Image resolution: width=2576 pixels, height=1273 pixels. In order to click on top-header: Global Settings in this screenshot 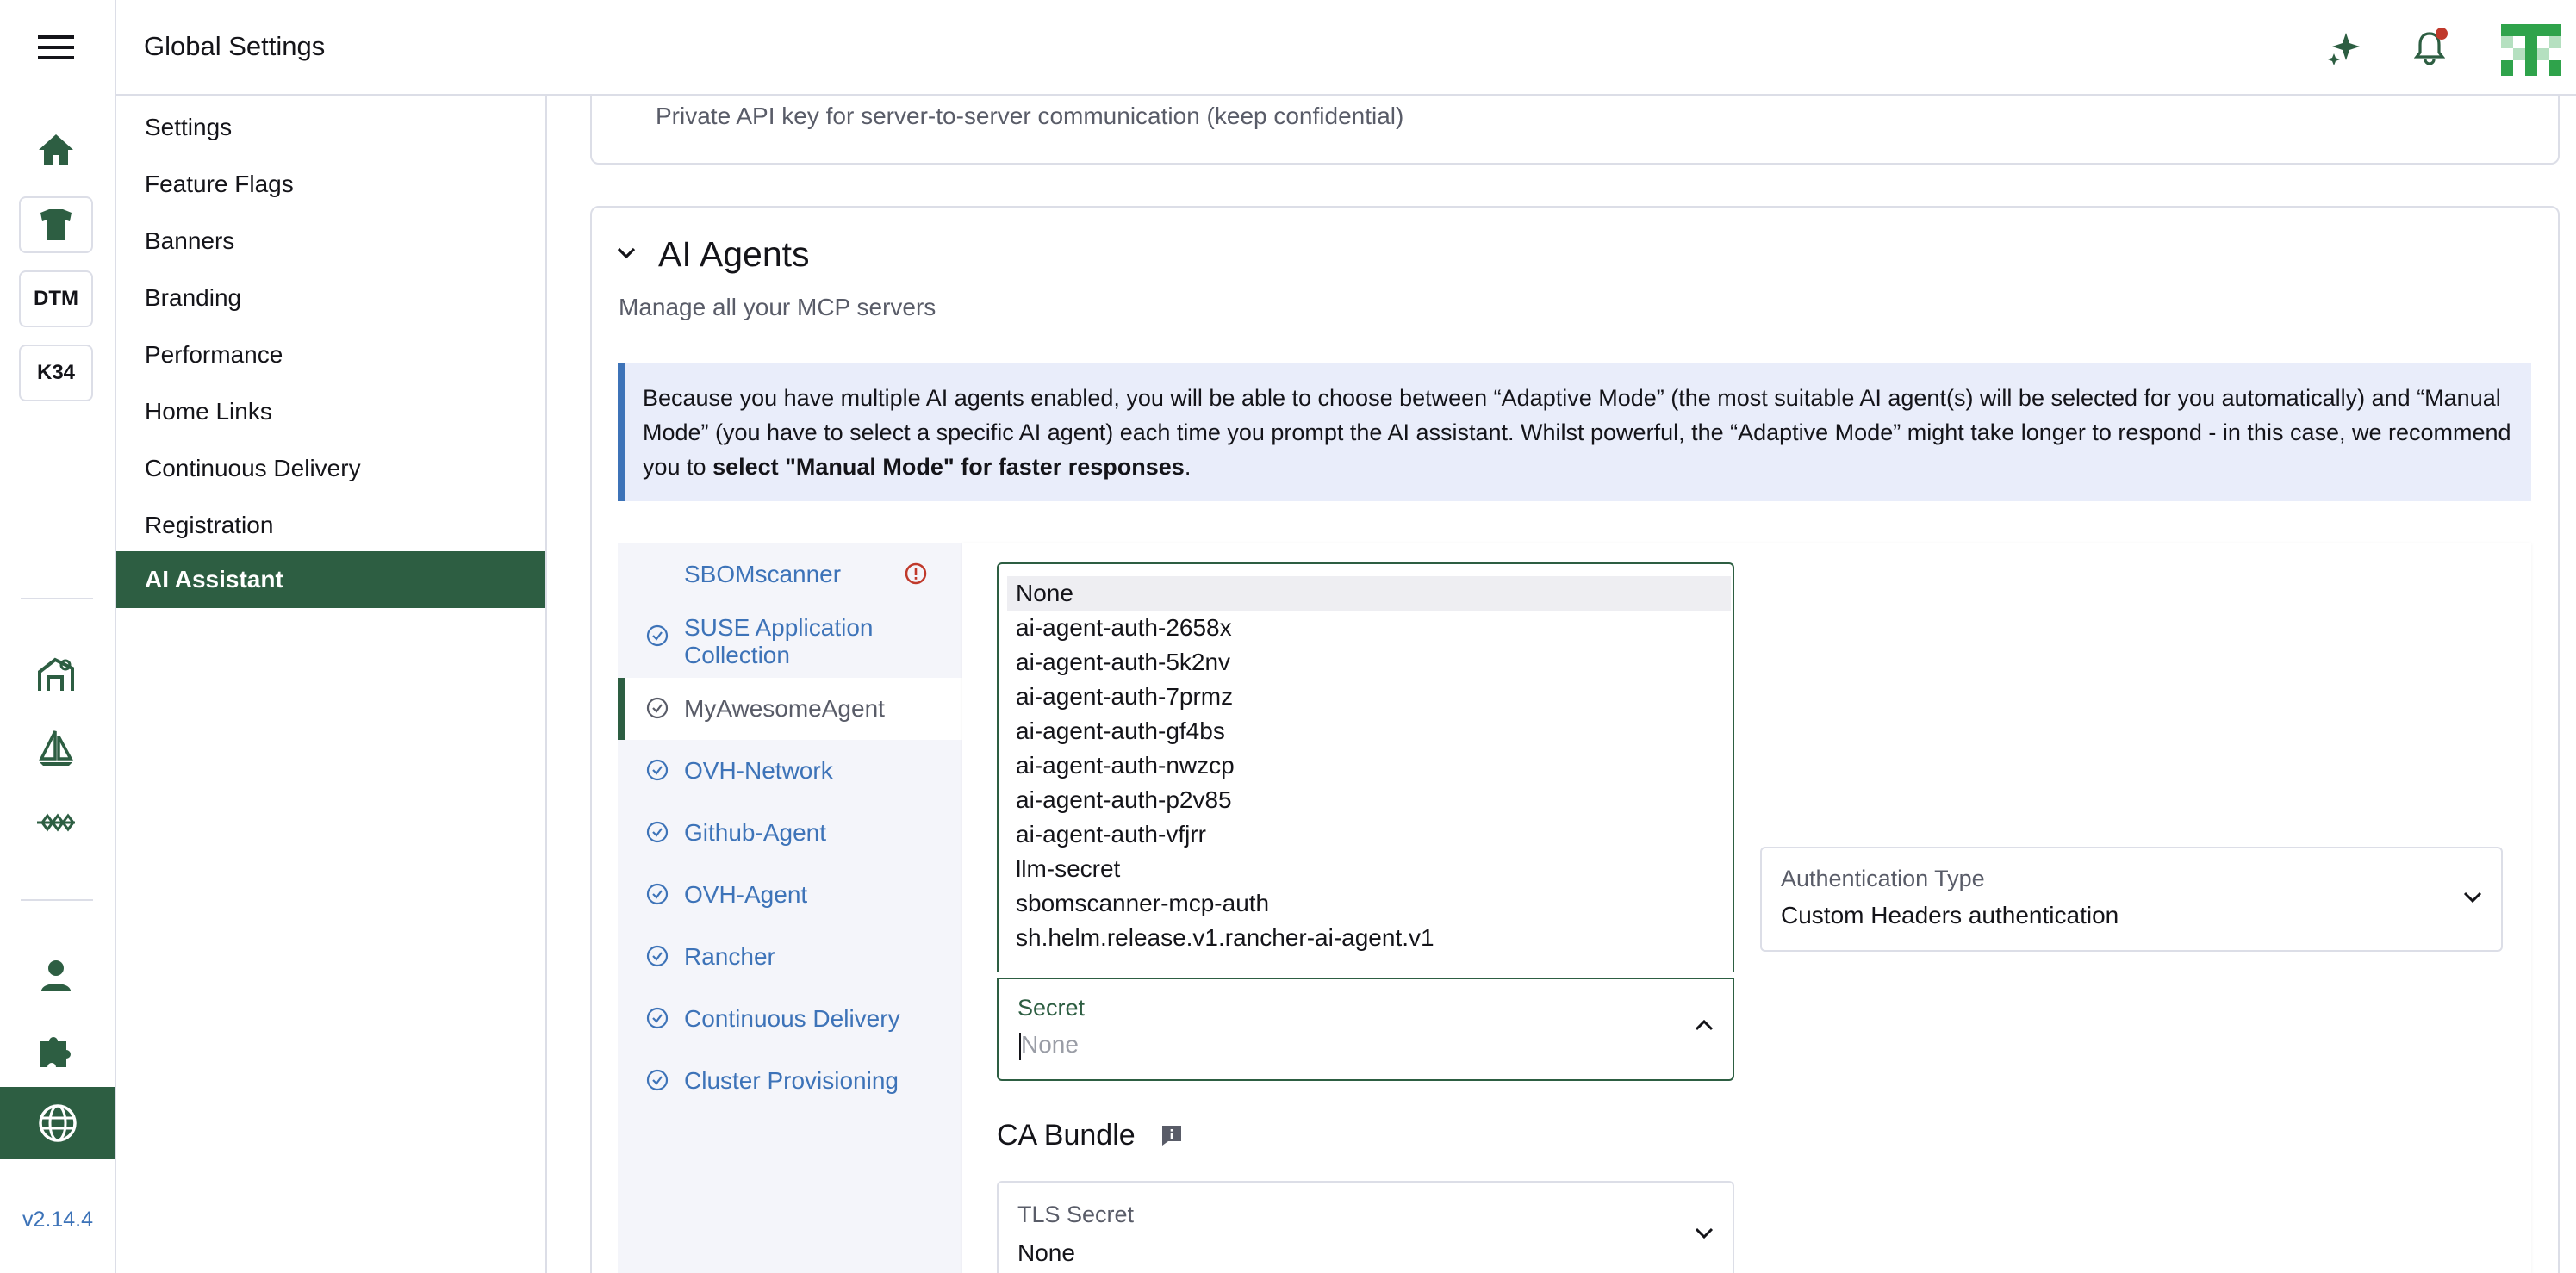, I will do `click(1346, 48)`.